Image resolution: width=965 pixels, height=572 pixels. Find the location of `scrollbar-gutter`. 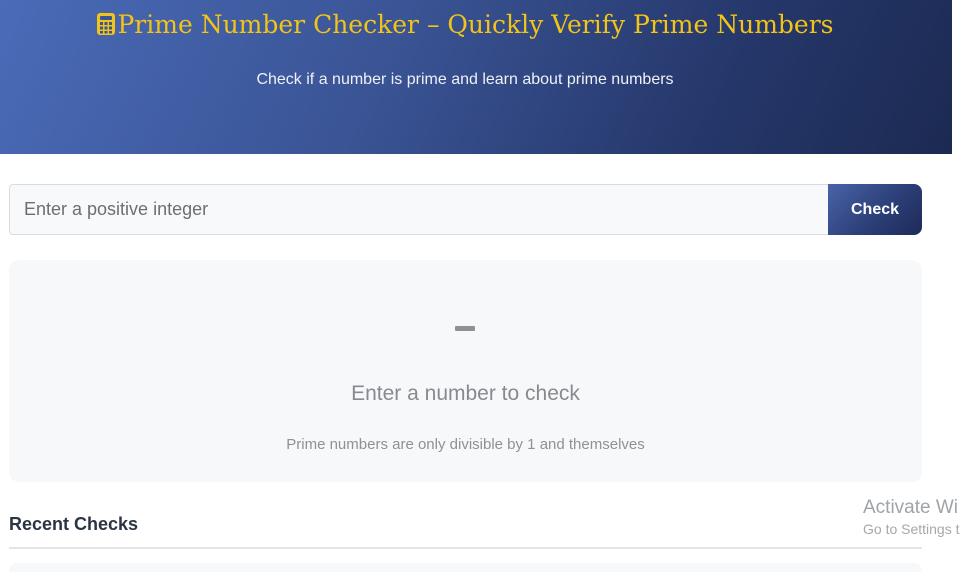

scrollbar-gutter is located at coordinates (958, 286).